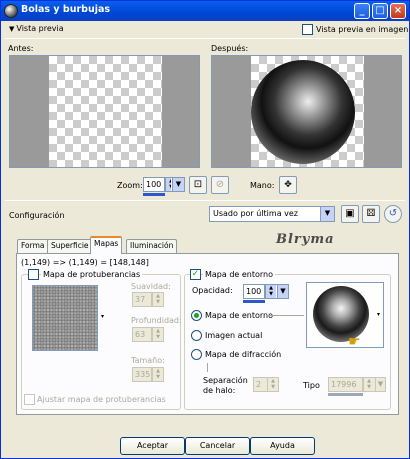 The width and height of the screenshot is (410, 459). I want to click on zoom-dropdown: ▼, so click(178, 184).